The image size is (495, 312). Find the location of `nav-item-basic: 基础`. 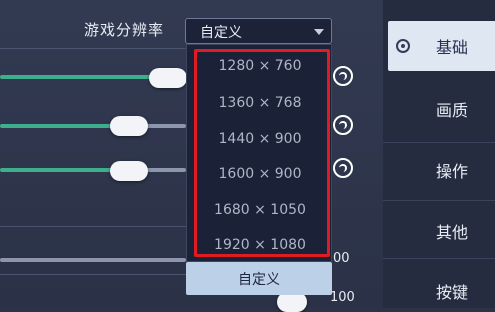

nav-item-basic: 基础 is located at coordinates (441, 46).